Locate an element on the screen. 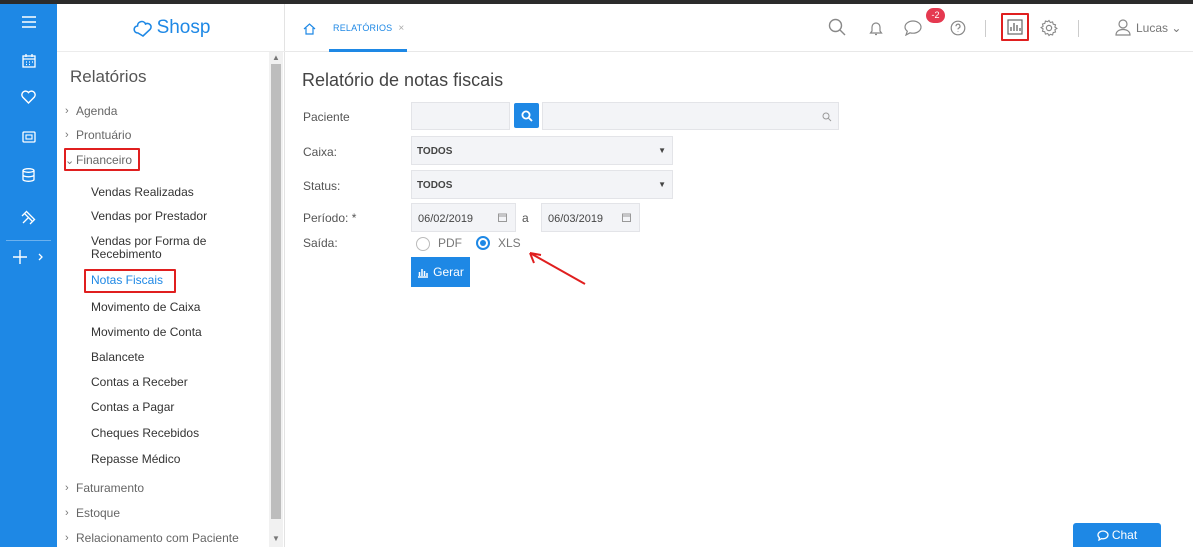 The width and height of the screenshot is (1193, 547). page-title: Relatório de notas fiscais is located at coordinates (403, 80).